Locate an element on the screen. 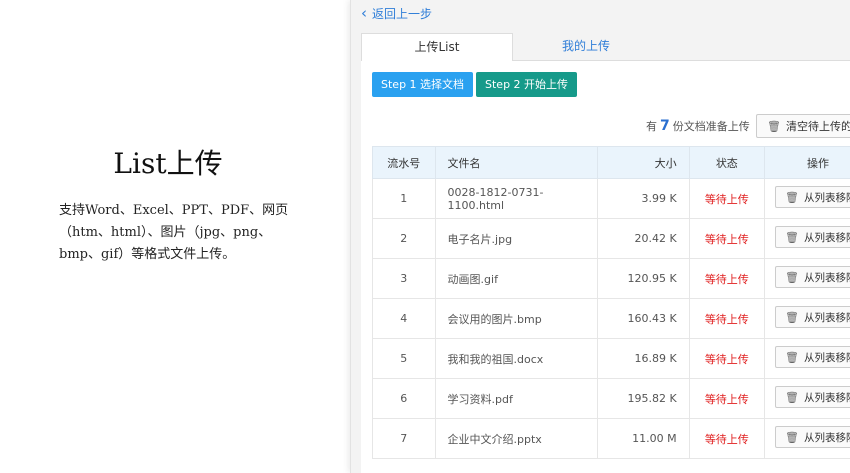 The image size is (850, 473). cell-filename: 电子名片.jpg is located at coordinates (516, 238).